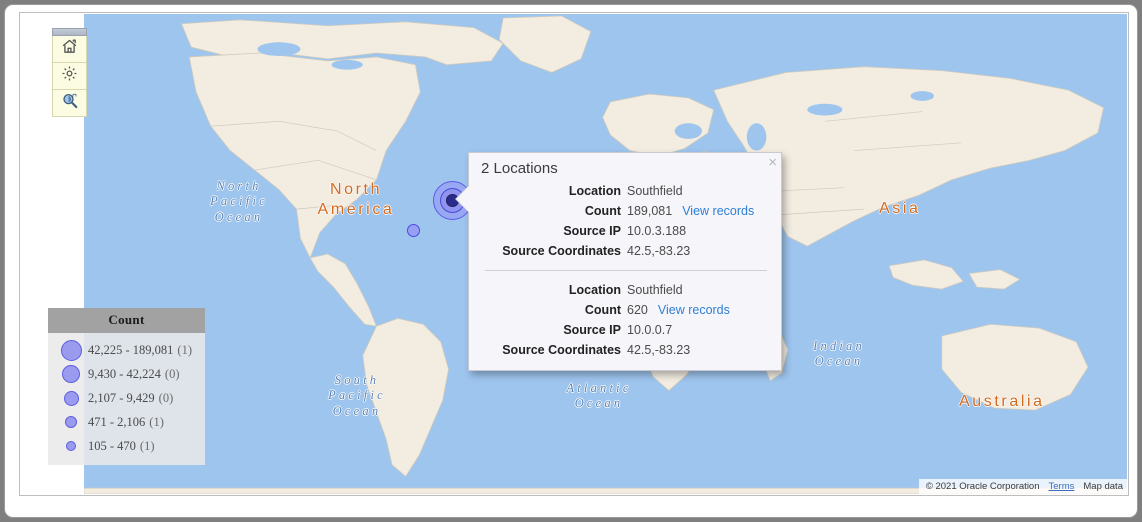 This screenshot has height=522, width=1142. I want to click on popup-field-source-ip: Source IP 10.0.0.7, so click(618, 330).